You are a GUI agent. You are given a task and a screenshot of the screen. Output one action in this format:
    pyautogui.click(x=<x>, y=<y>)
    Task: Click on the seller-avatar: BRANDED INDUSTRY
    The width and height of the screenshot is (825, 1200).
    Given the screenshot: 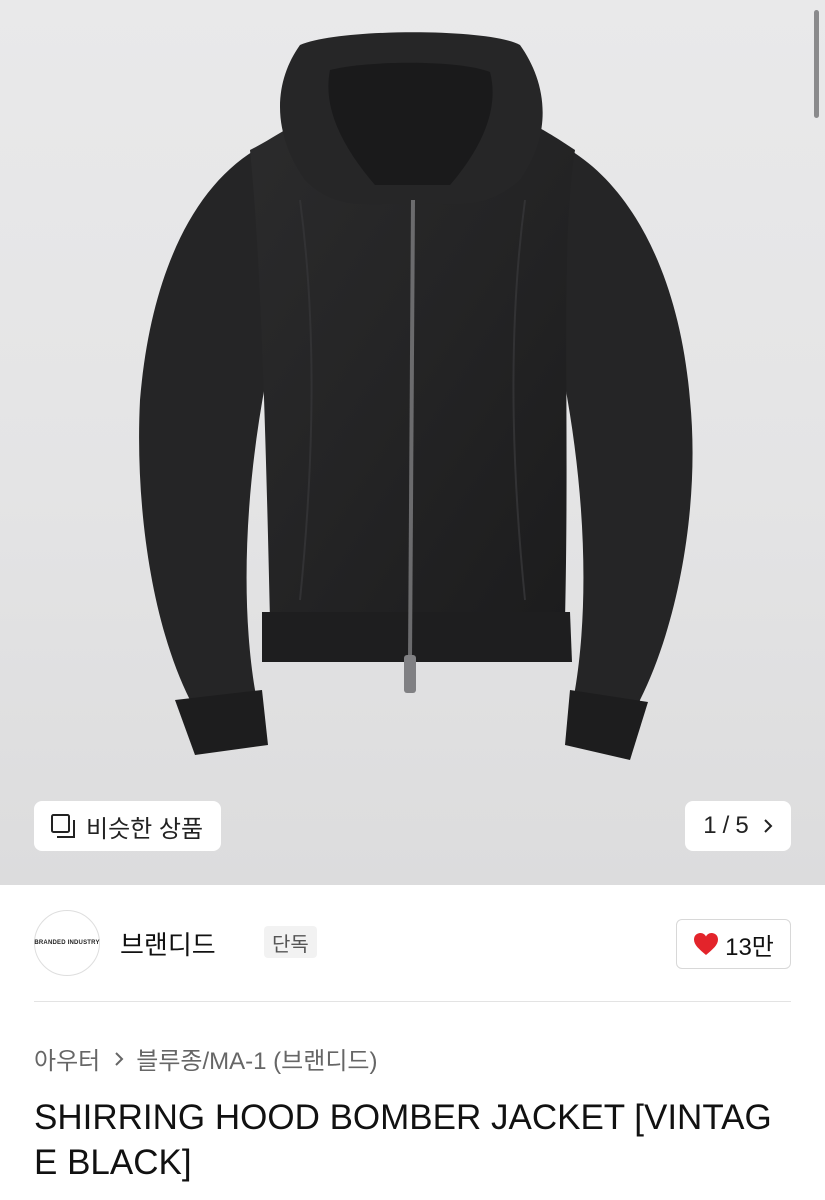 What is the action you would take?
    pyautogui.click(x=67, y=943)
    